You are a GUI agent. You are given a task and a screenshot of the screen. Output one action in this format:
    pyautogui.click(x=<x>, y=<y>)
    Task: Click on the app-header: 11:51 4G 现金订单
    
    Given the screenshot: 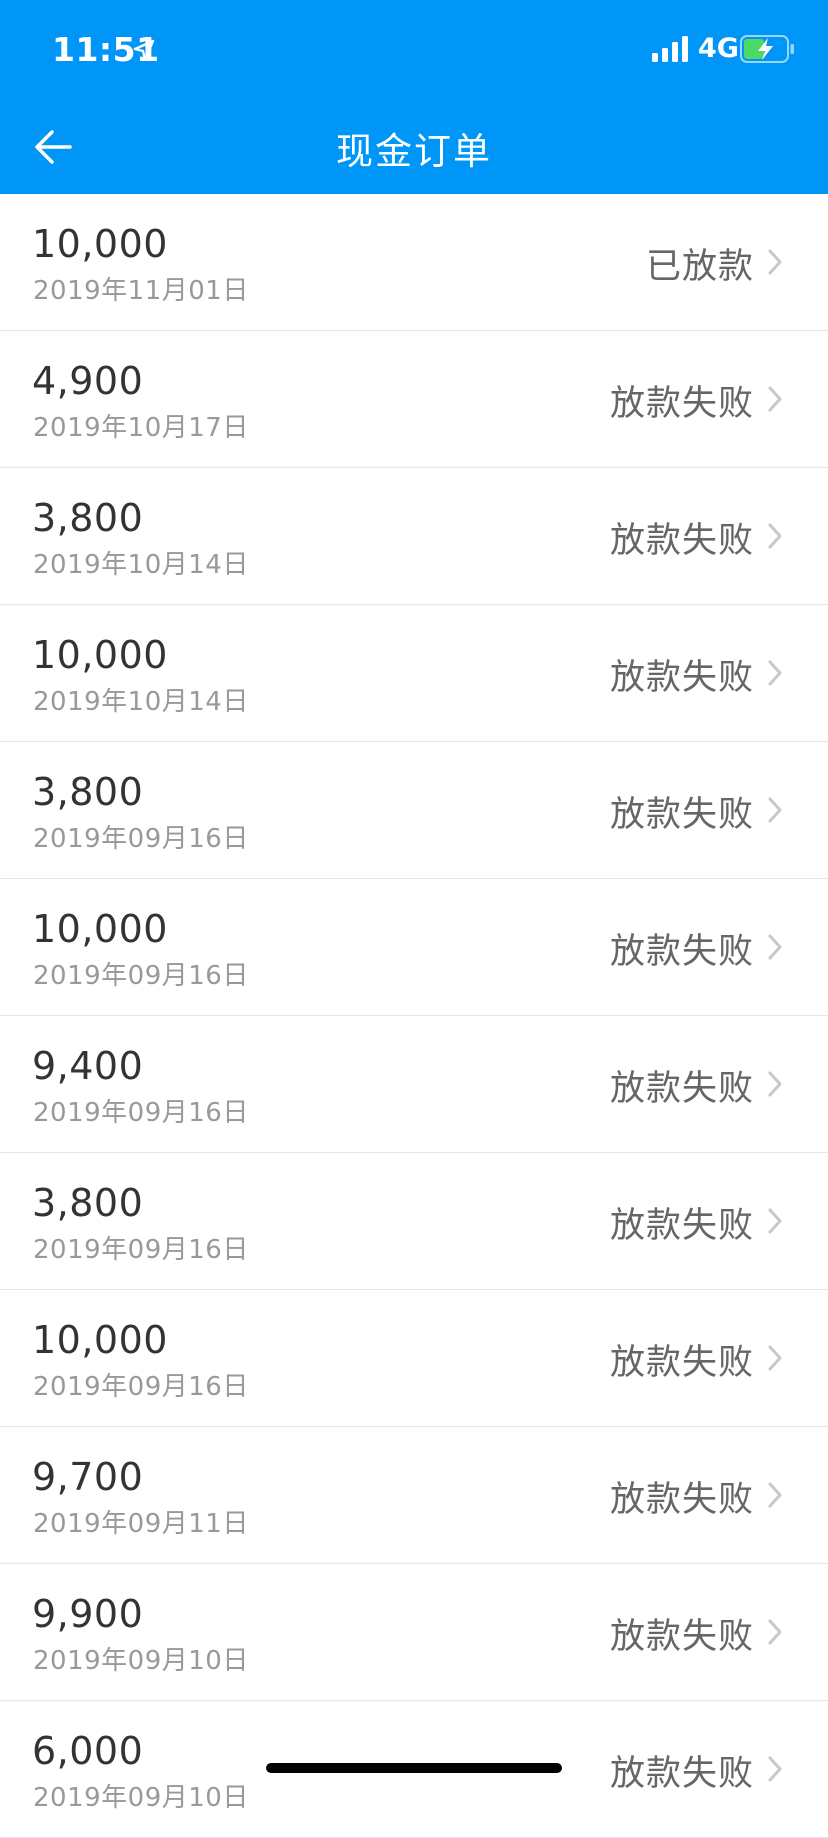 What is the action you would take?
    pyautogui.click(x=414, y=97)
    